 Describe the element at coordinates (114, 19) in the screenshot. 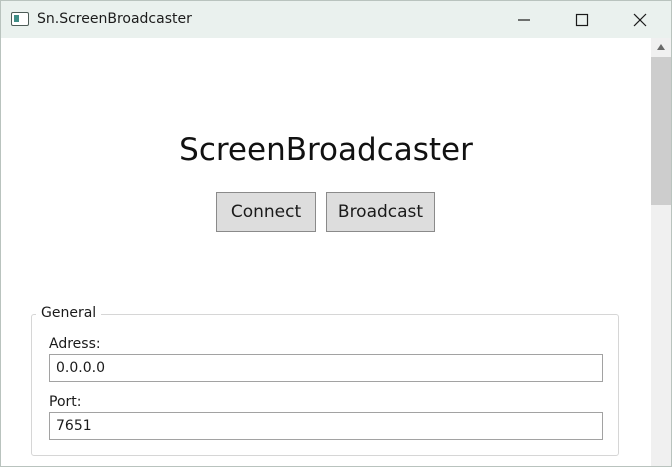

I see `window-title: Sn.ScreenBroadcaster` at that location.